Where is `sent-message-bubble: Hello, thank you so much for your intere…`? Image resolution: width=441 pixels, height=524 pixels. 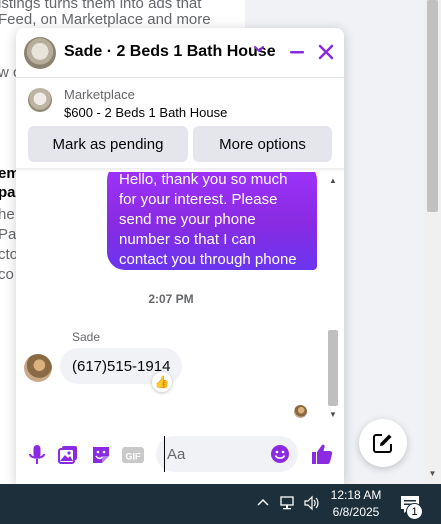
sent-message-bubble: Hello, thank you so much for your intere… is located at coordinates (212, 221).